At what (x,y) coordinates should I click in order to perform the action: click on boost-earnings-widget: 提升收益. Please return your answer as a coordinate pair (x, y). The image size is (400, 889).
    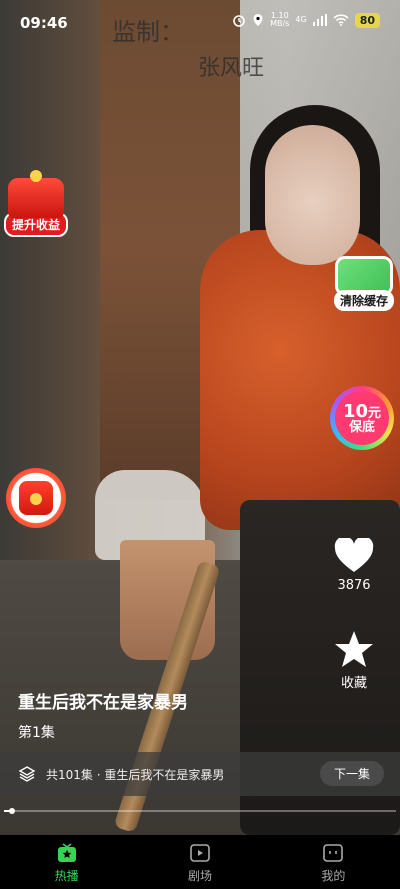
    Looking at the image, I should click on (36, 203).